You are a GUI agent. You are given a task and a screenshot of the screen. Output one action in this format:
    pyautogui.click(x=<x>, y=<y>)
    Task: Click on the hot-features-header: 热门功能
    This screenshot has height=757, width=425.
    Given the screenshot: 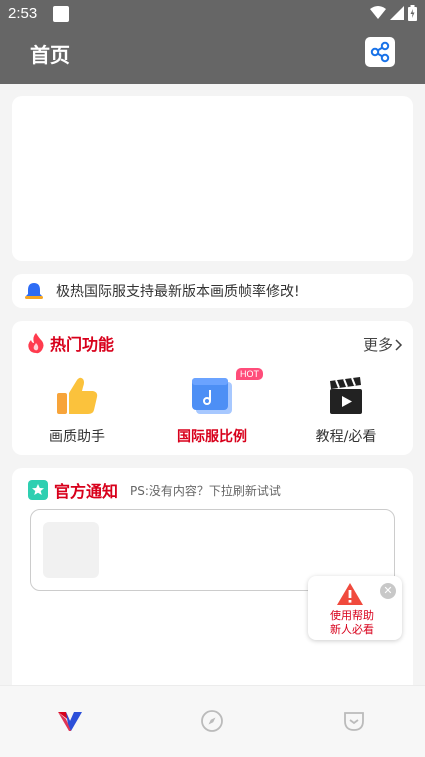 What is the action you would take?
    pyautogui.click(x=70, y=343)
    